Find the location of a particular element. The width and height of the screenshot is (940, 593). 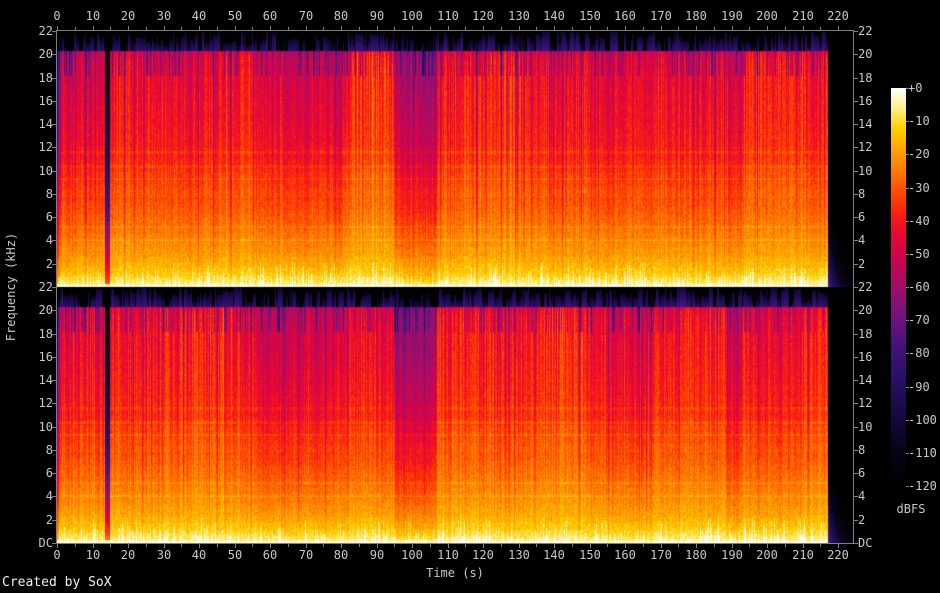

time-tick-label-bottom: 160 is located at coordinates (625, 555).